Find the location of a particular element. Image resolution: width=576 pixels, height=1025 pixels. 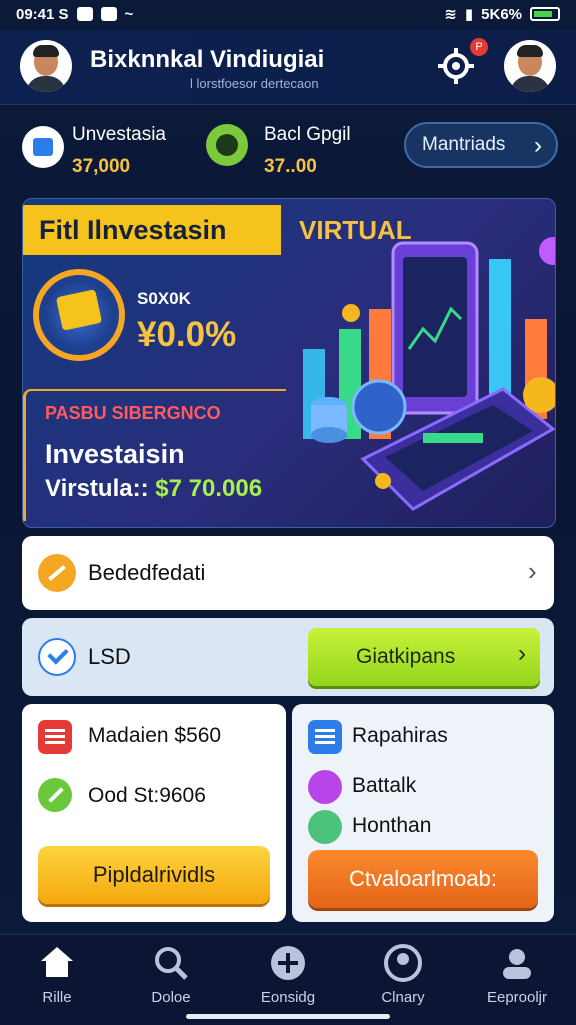

list-icon is located at coordinates (325, 737).